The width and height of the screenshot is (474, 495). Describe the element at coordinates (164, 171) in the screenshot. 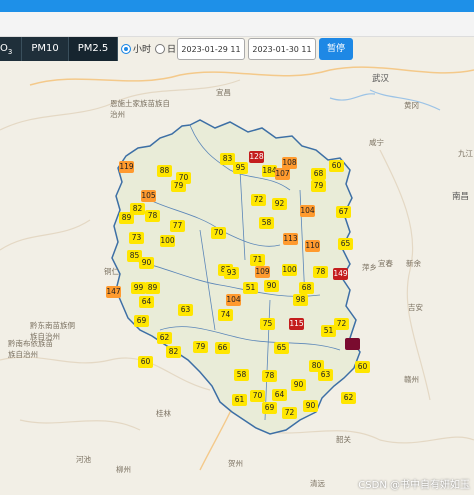

I see `aqi-marker: 88` at that location.